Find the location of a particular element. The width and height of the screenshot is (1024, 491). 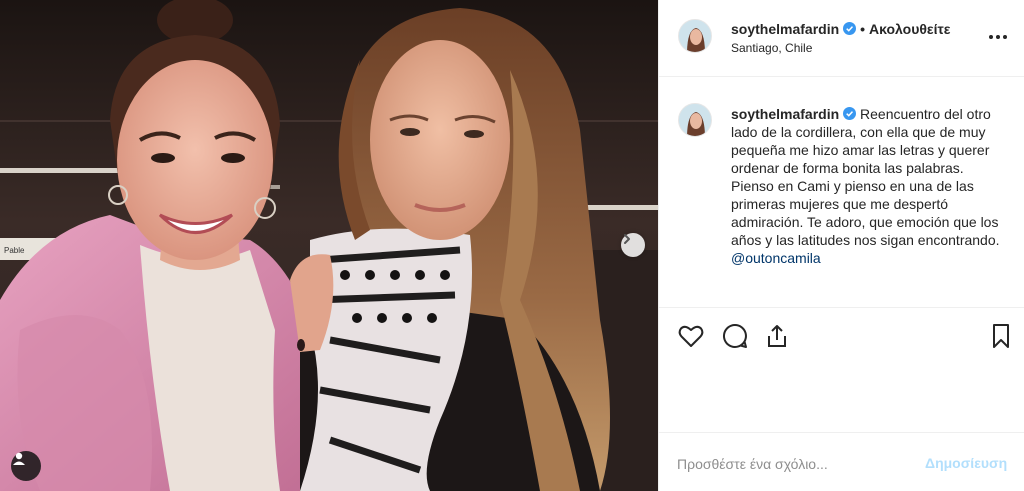

add-comment-section: Δημοσίευση is located at coordinates (841, 461).